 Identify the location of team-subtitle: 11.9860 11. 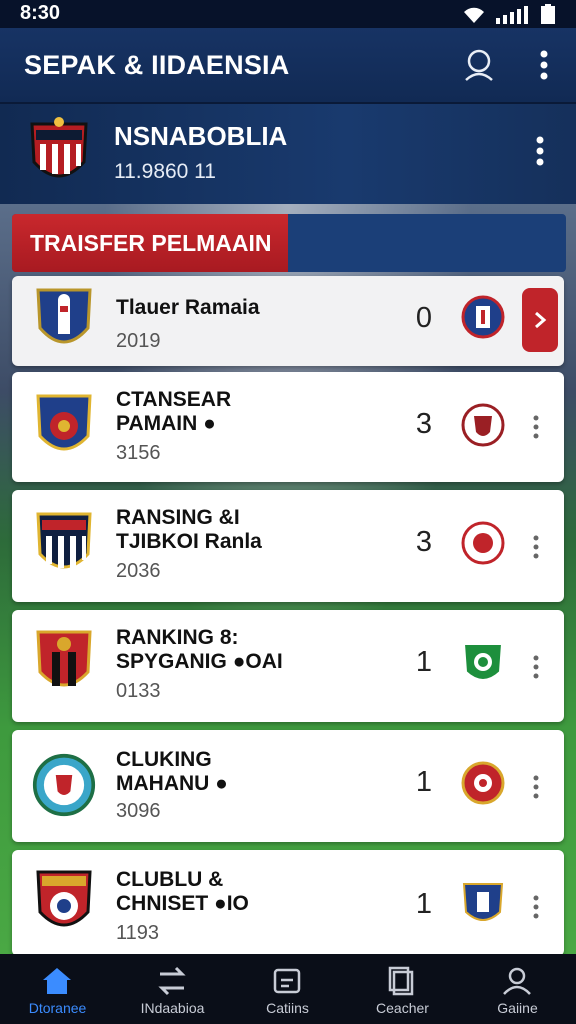
(165, 171).